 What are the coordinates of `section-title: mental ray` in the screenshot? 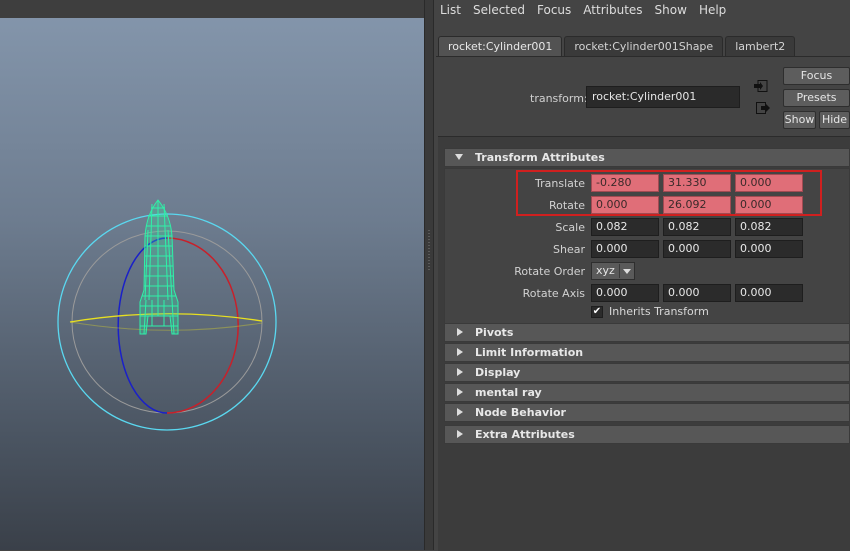 It's located at (508, 392).